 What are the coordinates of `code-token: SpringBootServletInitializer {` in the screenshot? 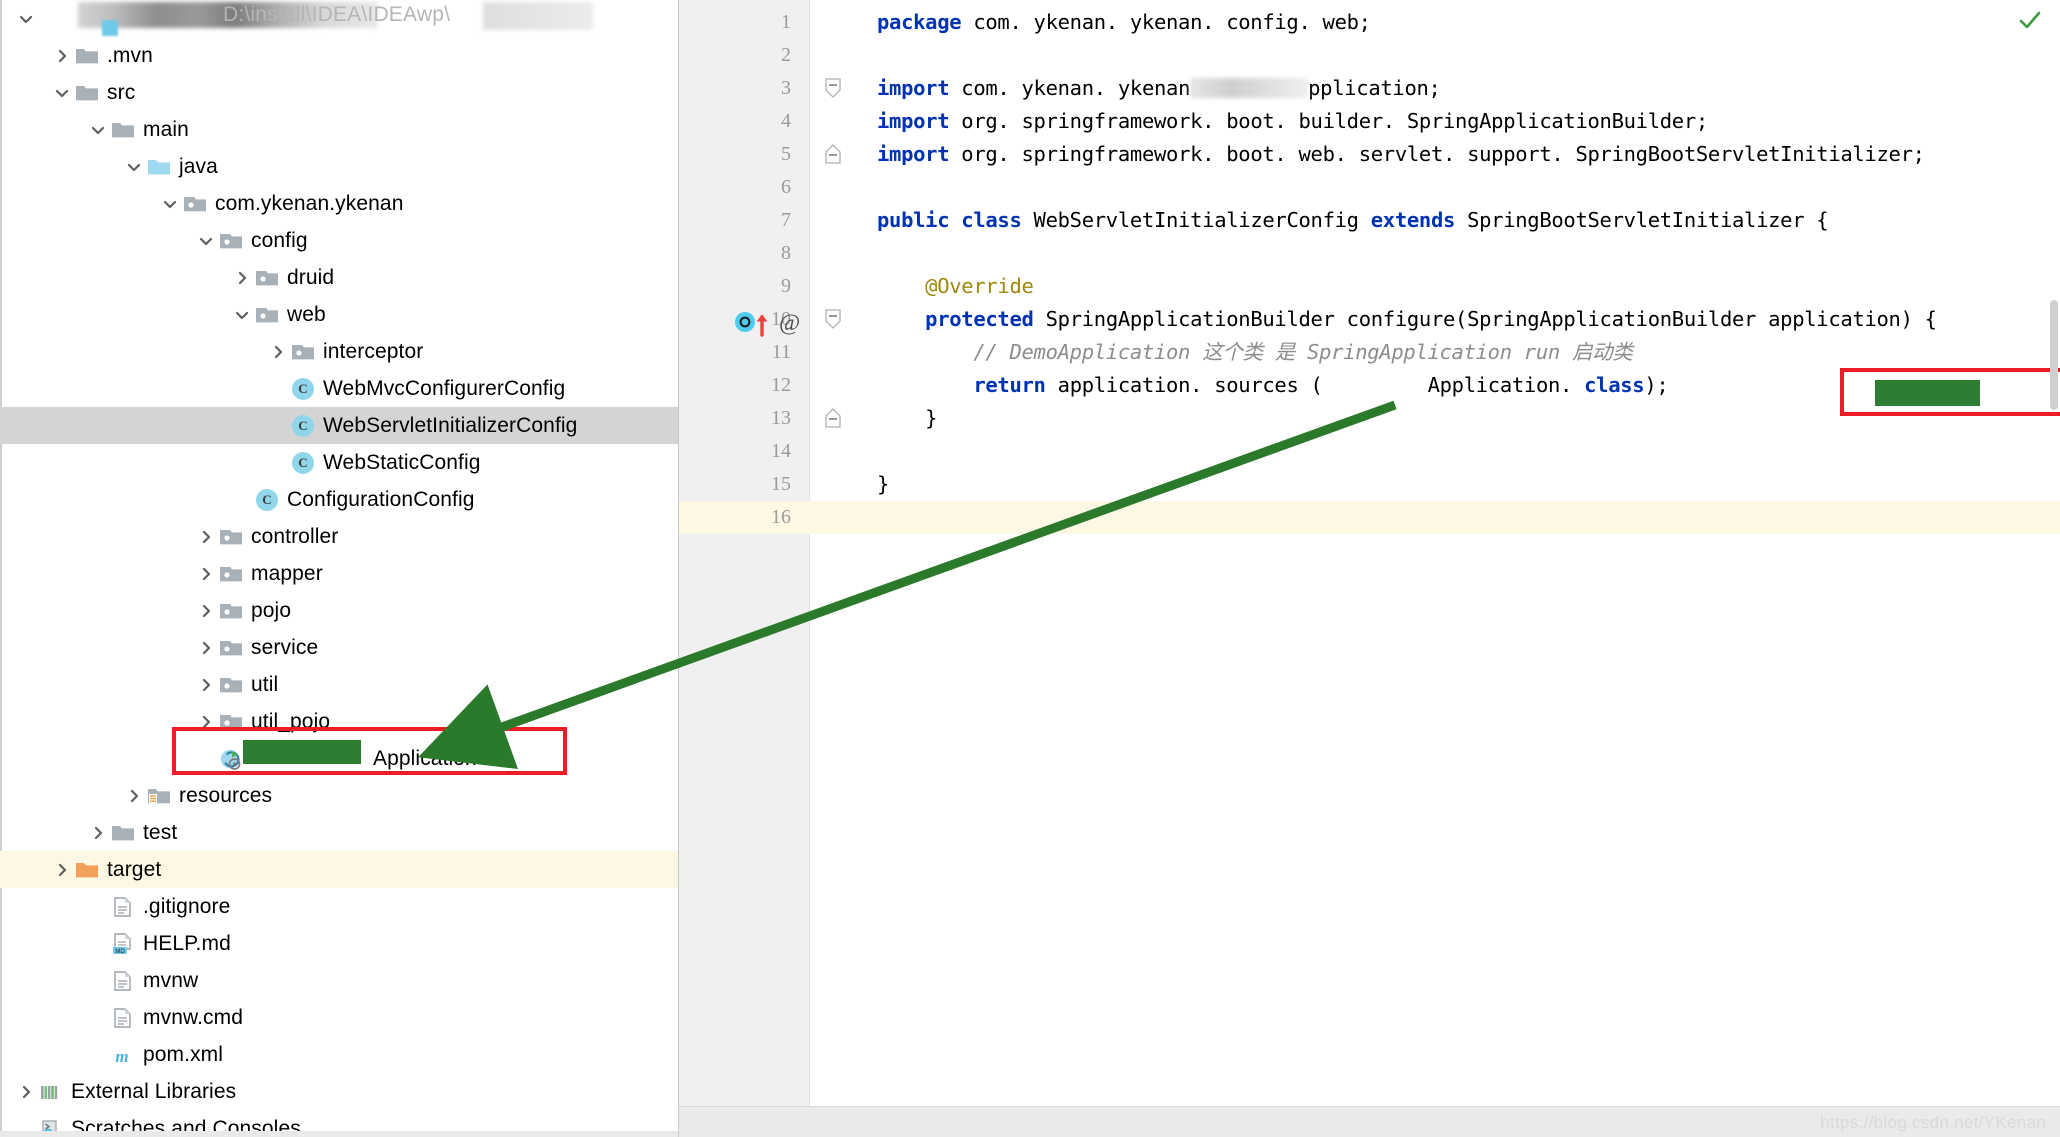 It's located at (1642, 220).